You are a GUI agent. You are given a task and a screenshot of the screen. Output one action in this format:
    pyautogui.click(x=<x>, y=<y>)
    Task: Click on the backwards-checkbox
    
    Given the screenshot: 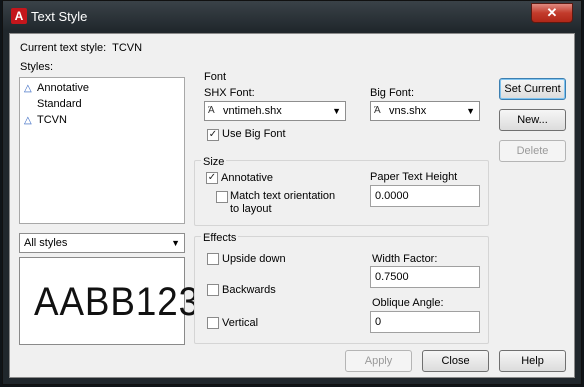 What is the action you would take?
    pyautogui.click(x=213, y=290)
    